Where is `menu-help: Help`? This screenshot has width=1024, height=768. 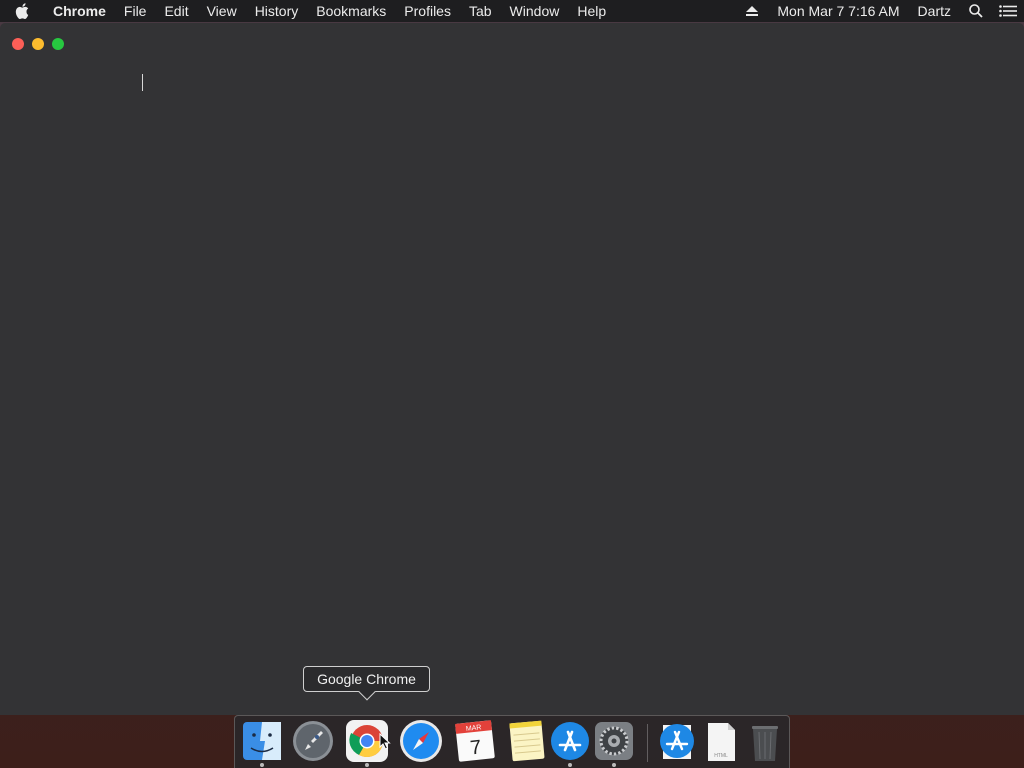 menu-help: Help is located at coordinates (591, 11).